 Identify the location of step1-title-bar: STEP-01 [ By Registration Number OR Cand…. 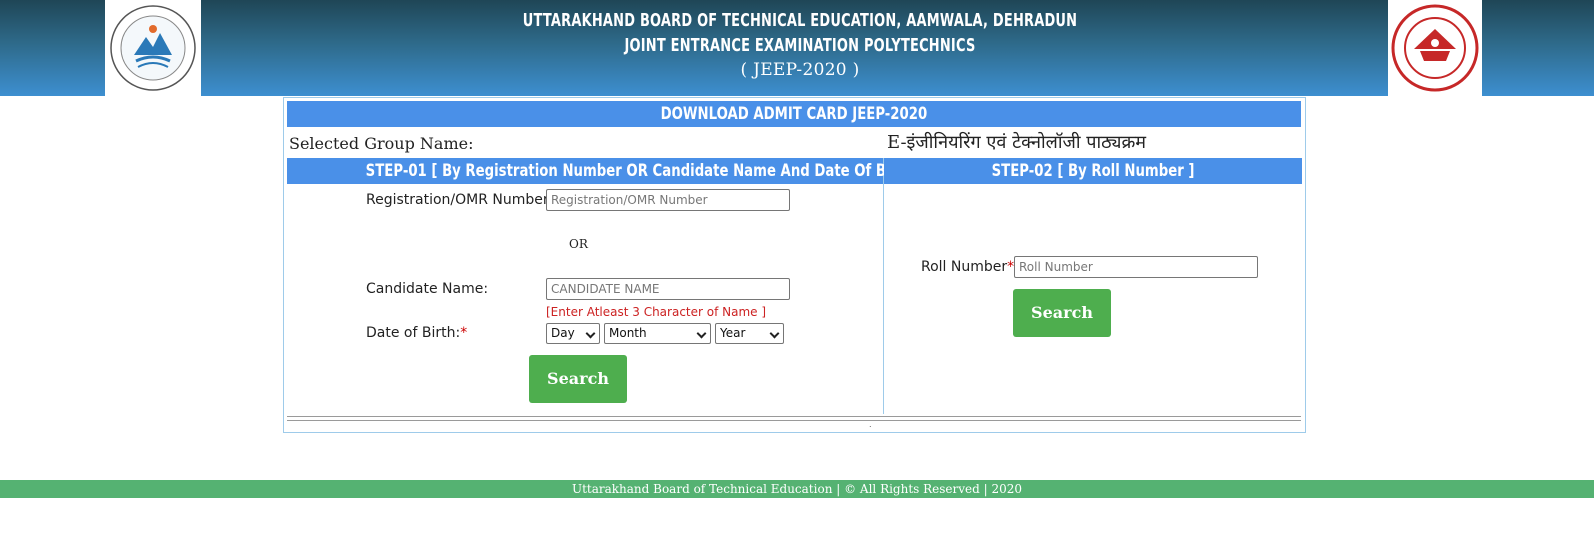
(605, 171).